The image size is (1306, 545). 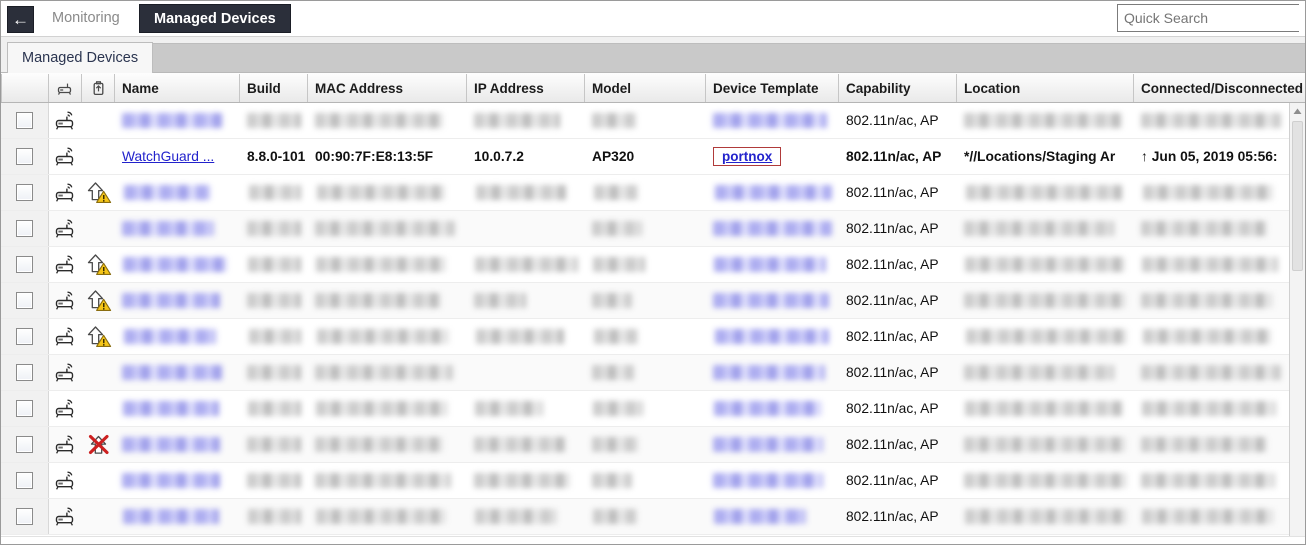 What do you see at coordinates (747, 156) in the screenshot?
I see `device-template-link: portnox` at bounding box center [747, 156].